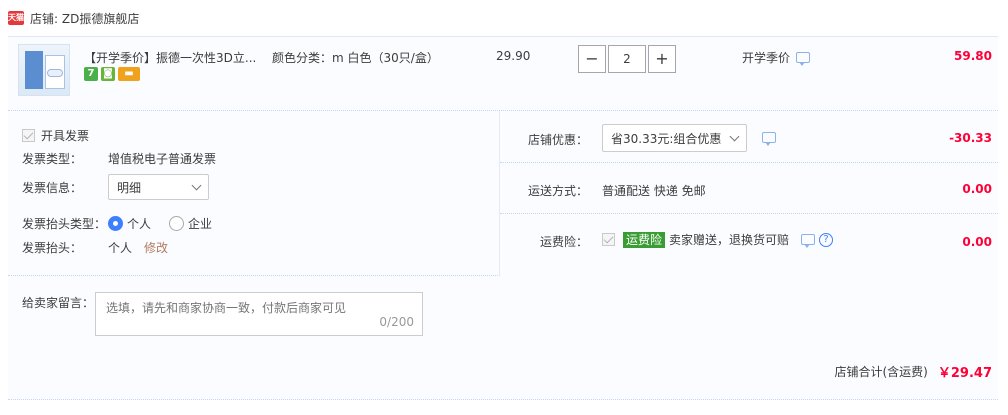  I want to click on insurance-text: 卖家赠送，退换货可赔, so click(729, 240).